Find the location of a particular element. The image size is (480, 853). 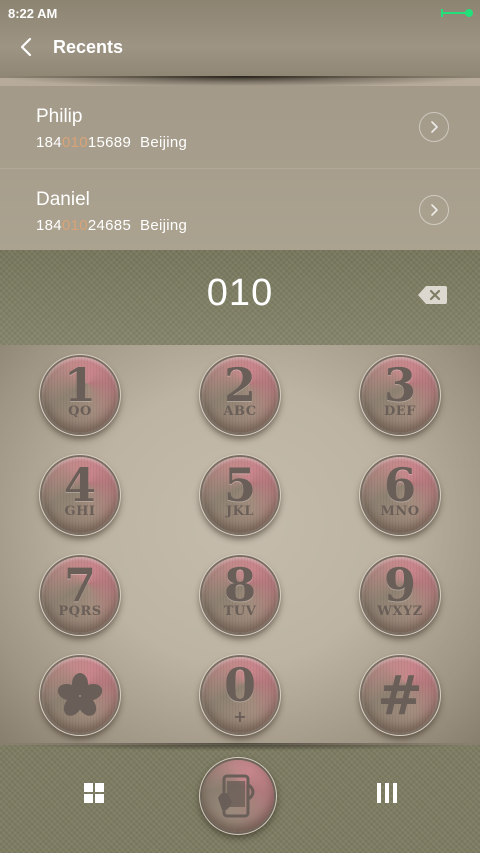

key-9: 9 WXYZ is located at coordinates (400, 595).